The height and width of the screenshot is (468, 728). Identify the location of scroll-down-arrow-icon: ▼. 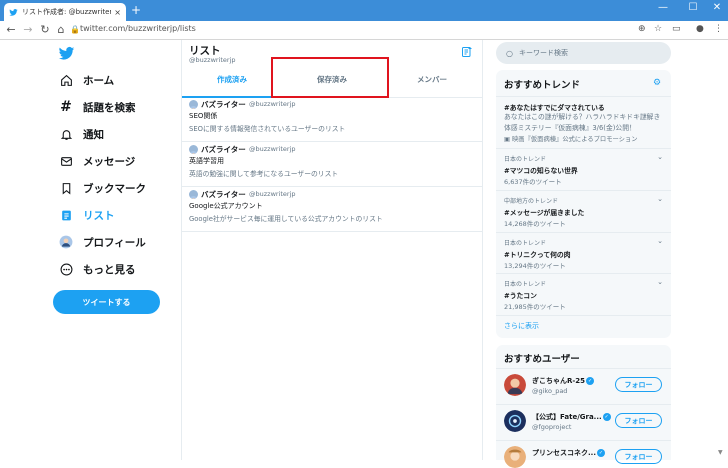
(720, 452).